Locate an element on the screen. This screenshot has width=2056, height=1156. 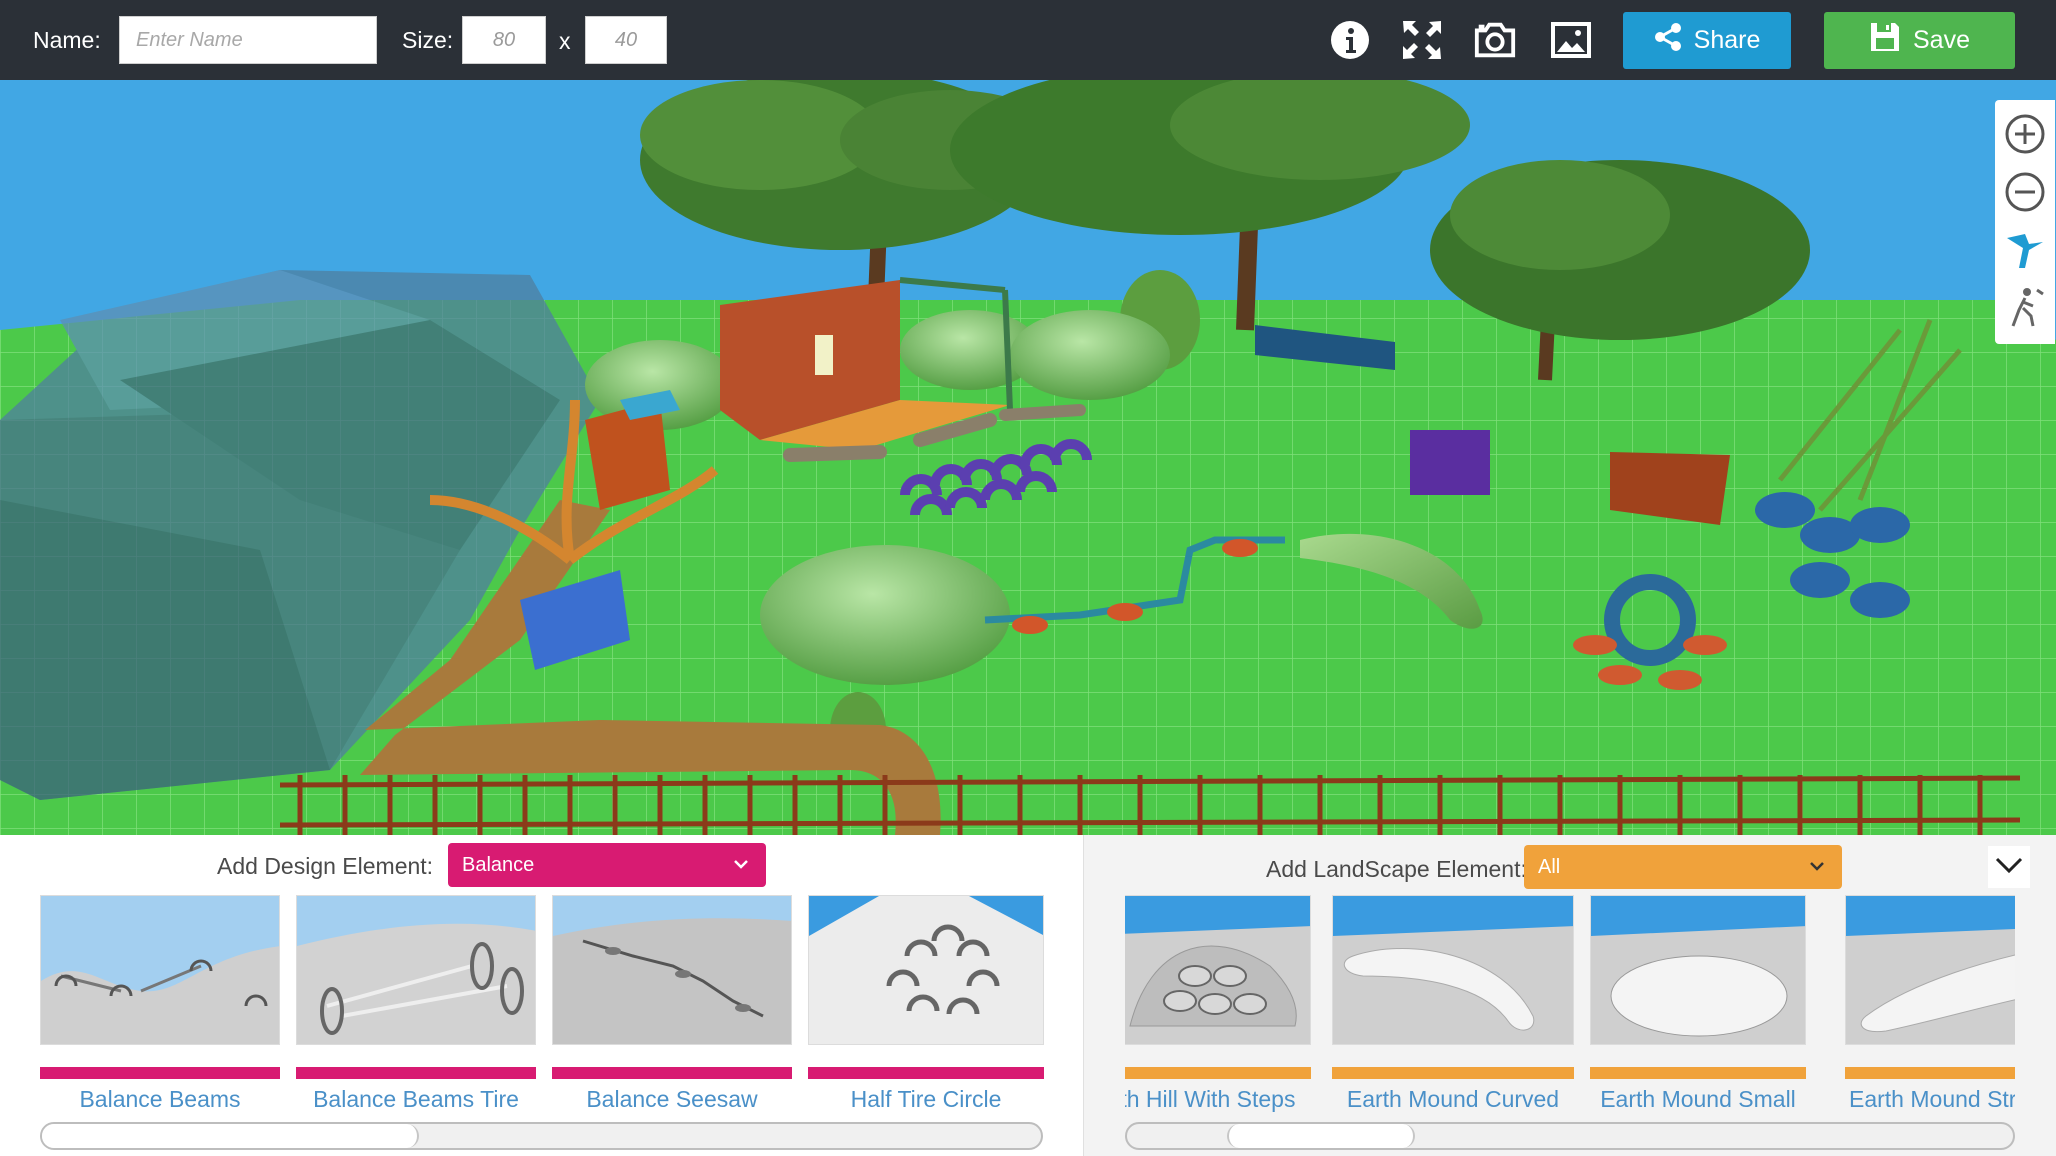
balance-beams-tire-accent is located at coordinates (416, 1073).